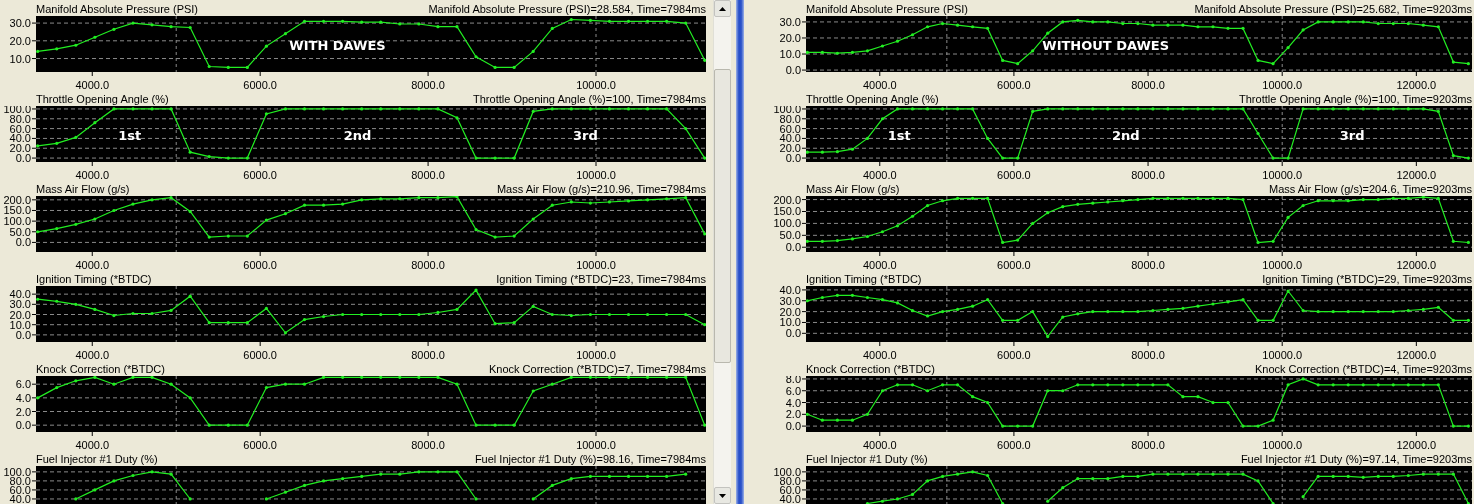  Describe the element at coordinates (1367, 279) in the screenshot. I see `chart-reading: Ignition Timing (*BTDC)=29, Time=9203ms` at that location.